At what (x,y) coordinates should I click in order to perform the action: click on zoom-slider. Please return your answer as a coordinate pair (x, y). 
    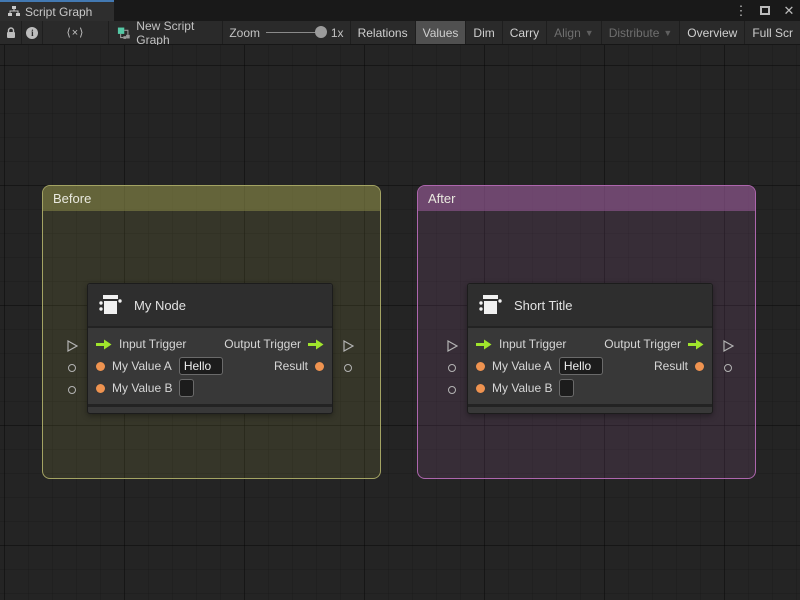
    Looking at the image, I should click on (296, 32).